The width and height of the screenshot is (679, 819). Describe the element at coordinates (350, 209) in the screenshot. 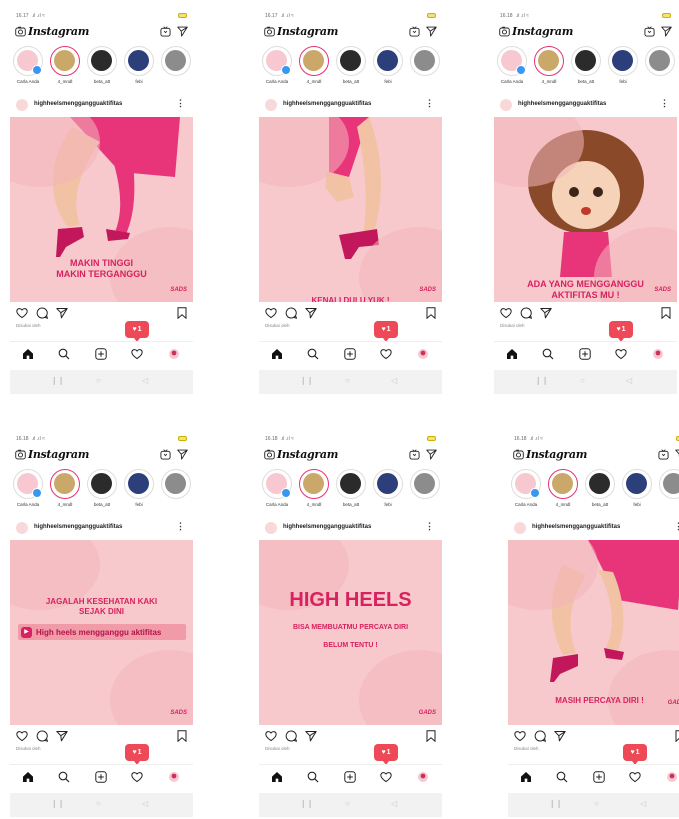

I see `post-image: KENALI DULU YUK ! SADS` at that location.